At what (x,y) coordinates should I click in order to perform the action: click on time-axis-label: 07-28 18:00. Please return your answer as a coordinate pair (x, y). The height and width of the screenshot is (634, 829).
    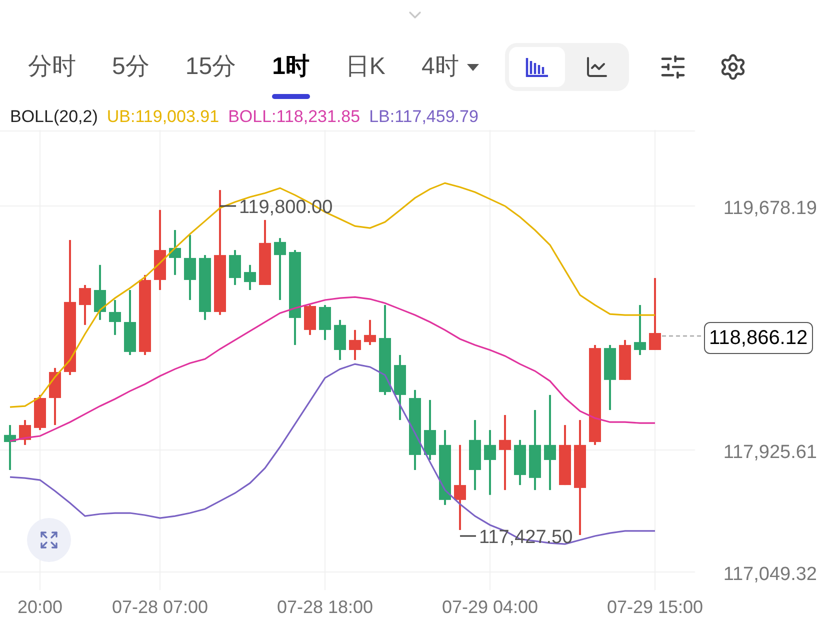
    Looking at the image, I should click on (325, 607).